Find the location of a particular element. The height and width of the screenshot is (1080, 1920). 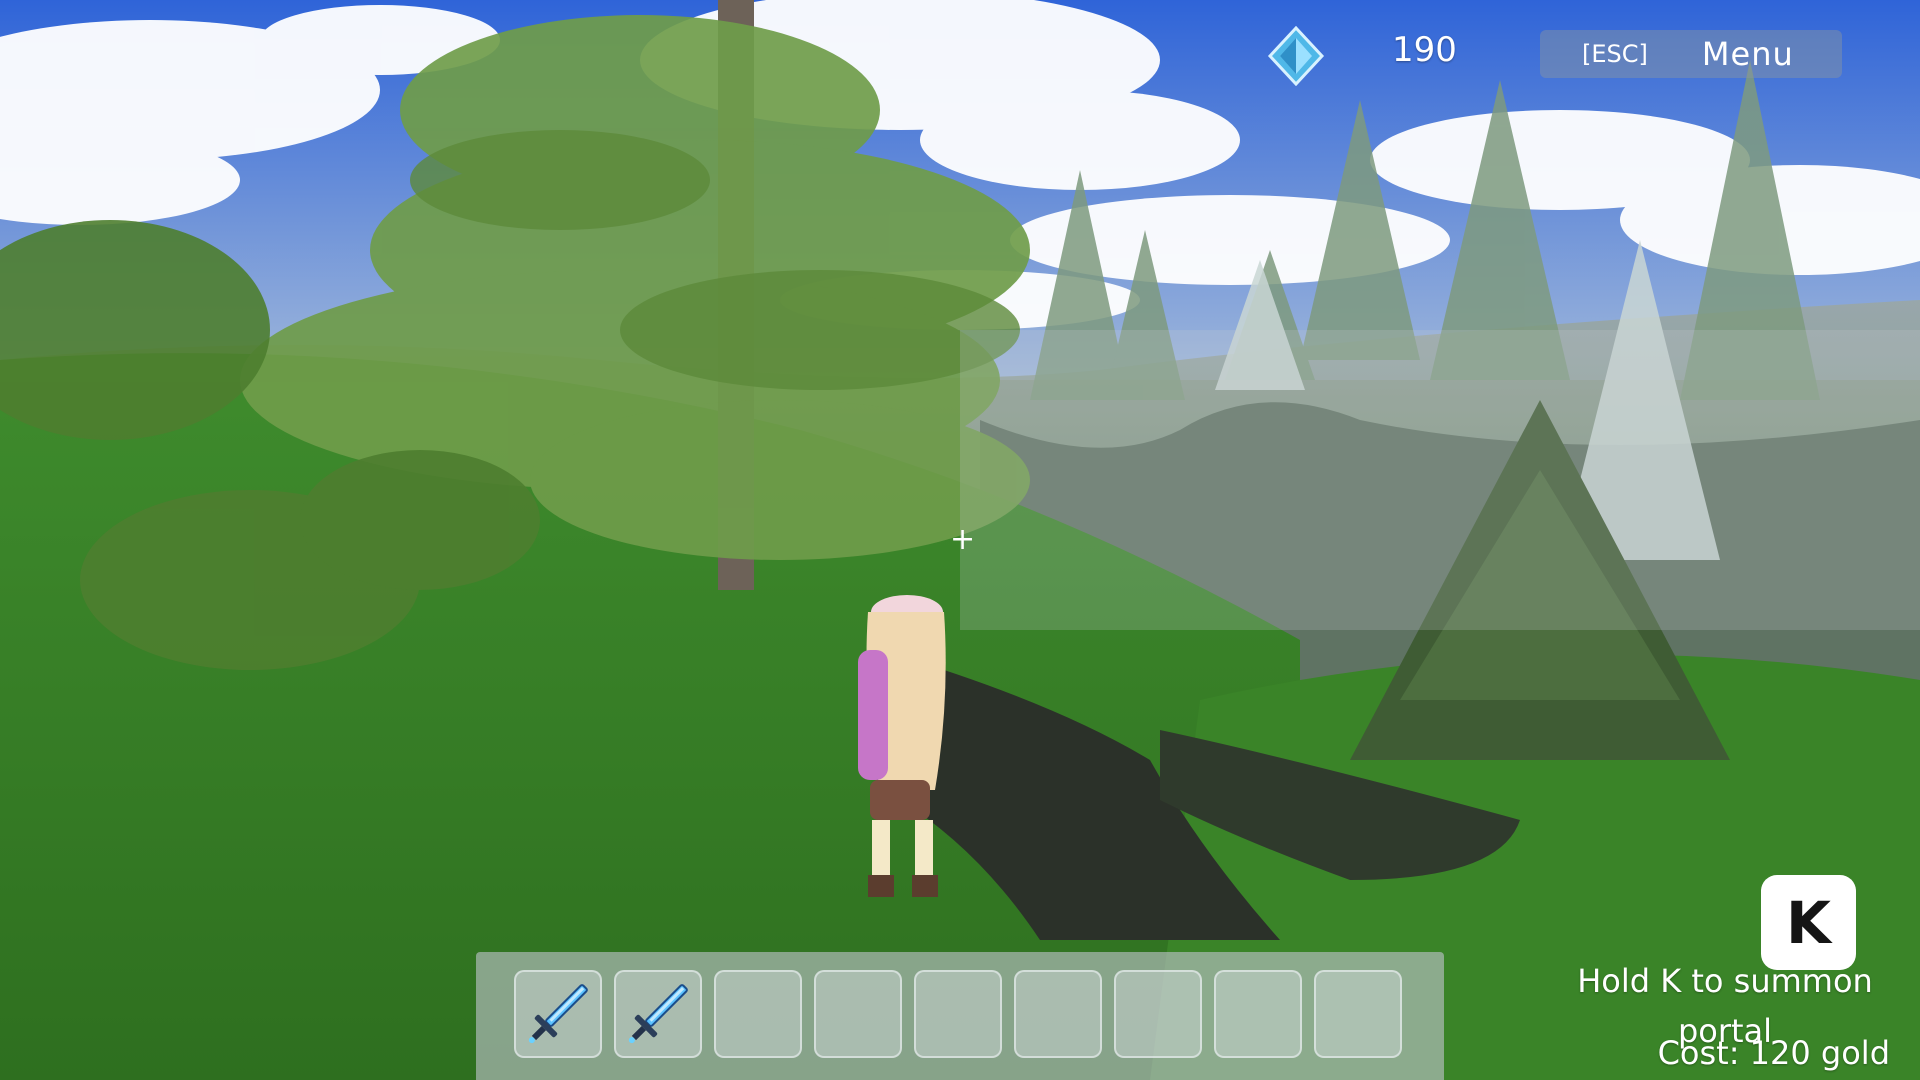

fog is located at coordinates (1440, 480).